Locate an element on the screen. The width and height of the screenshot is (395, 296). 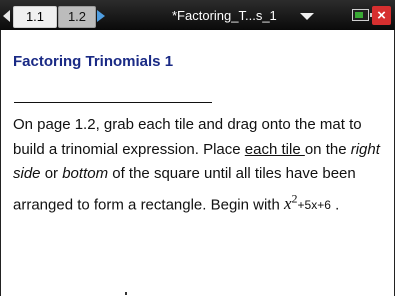
tab-page-1-2: 1.2 is located at coordinates (77, 17).